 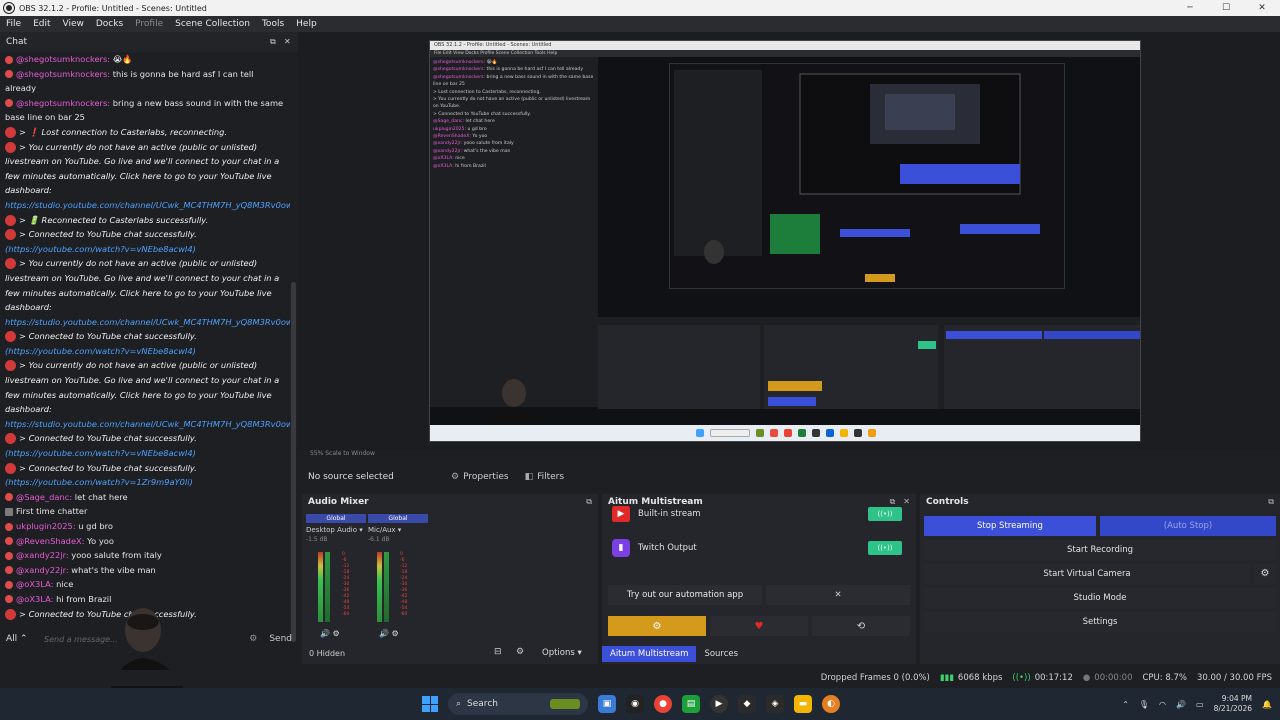 What do you see at coordinates (149, 24) in the screenshot?
I see `menu-profile: Profile` at bounding box center [149, 24].